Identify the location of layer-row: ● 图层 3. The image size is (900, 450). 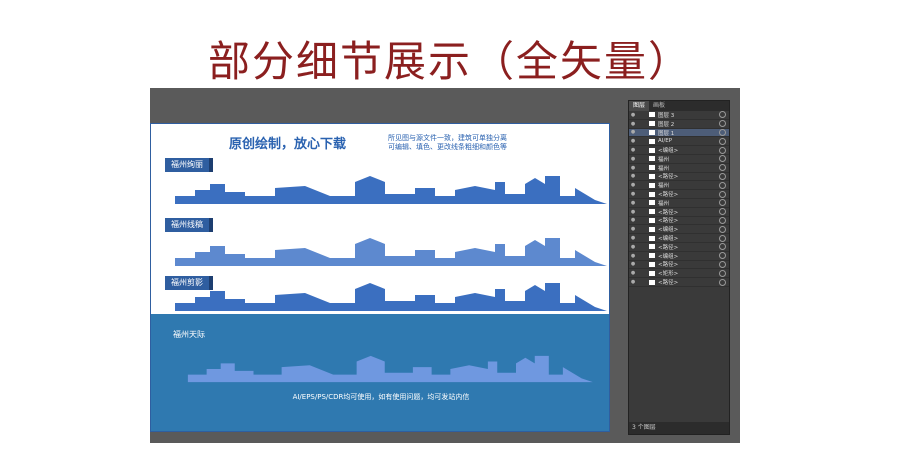
(679, 115).